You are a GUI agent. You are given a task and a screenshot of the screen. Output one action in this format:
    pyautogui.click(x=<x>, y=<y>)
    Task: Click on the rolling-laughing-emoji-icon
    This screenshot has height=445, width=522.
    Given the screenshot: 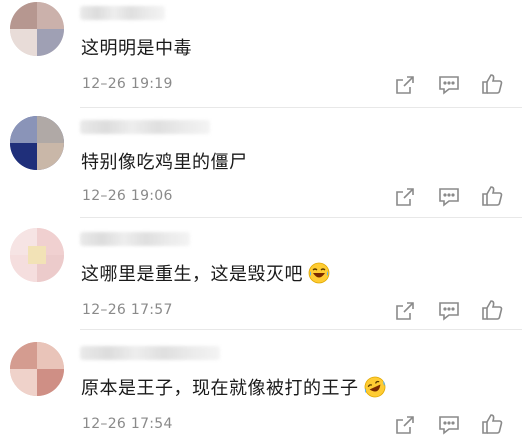 What is the action you would take?
    pyautogui.click(x=374, y=387)
    